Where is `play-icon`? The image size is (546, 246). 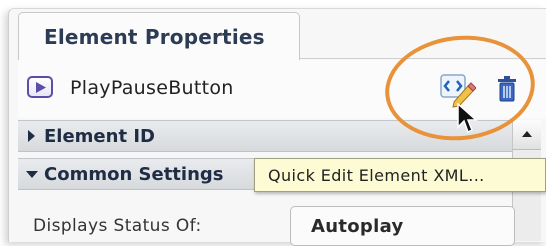 play-icon is located at coordinates (40, 87).